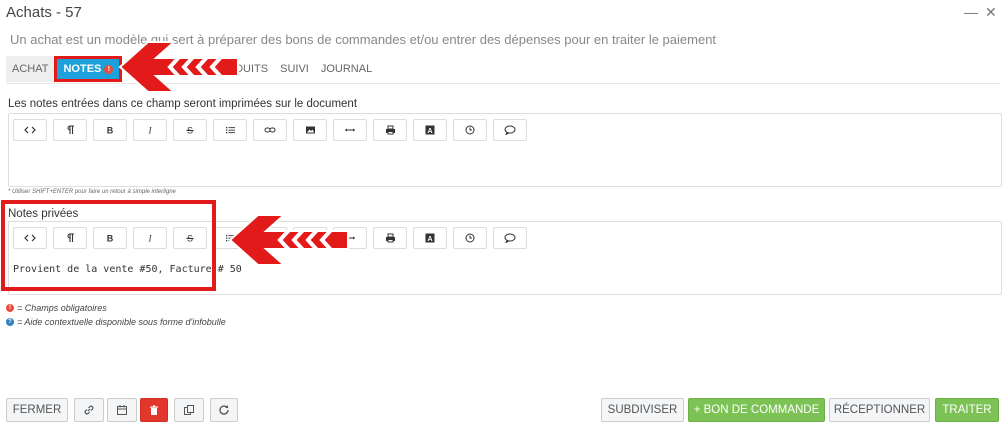  I want to click on code-button, so click(30, 130).